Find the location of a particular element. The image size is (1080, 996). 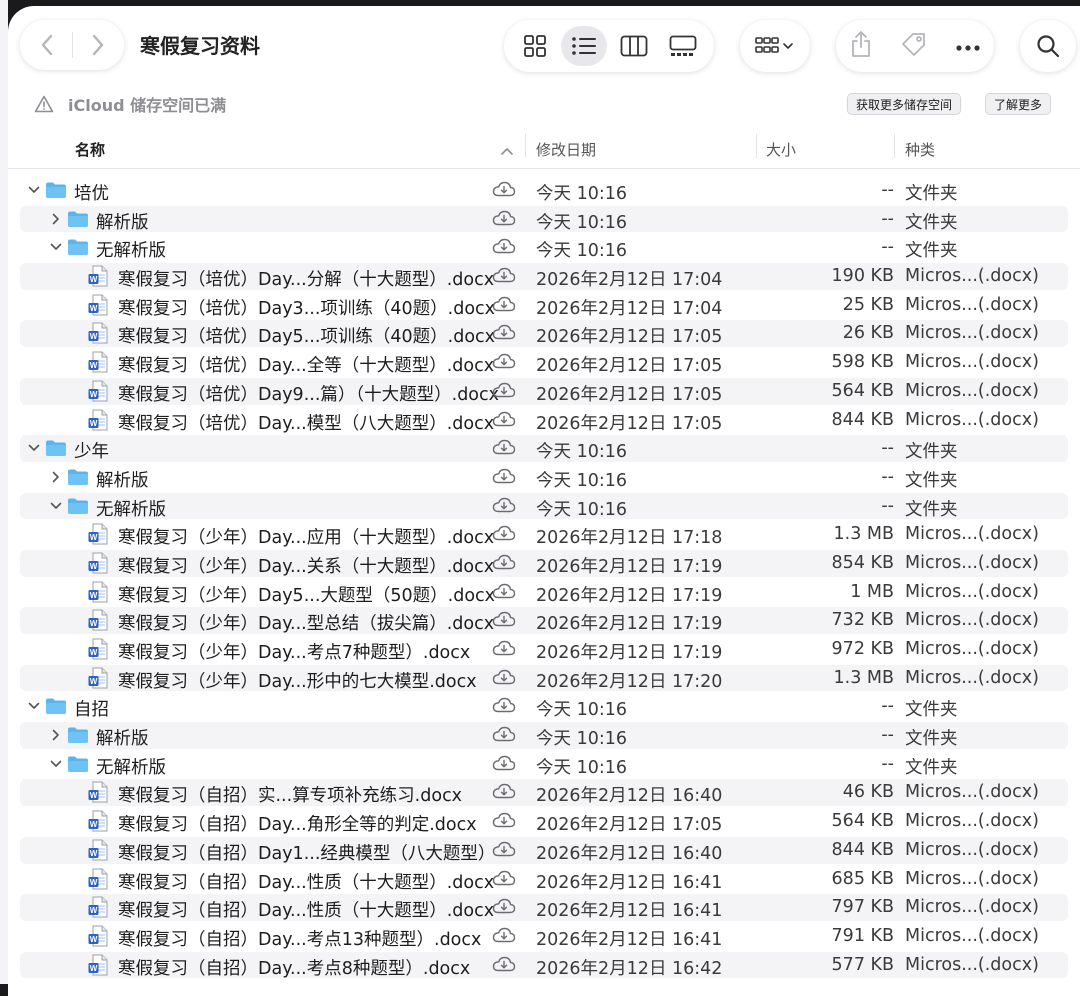

folder-row: 自招 今天 10:16 -- 文件夹 is located at coordinates (544, 706).